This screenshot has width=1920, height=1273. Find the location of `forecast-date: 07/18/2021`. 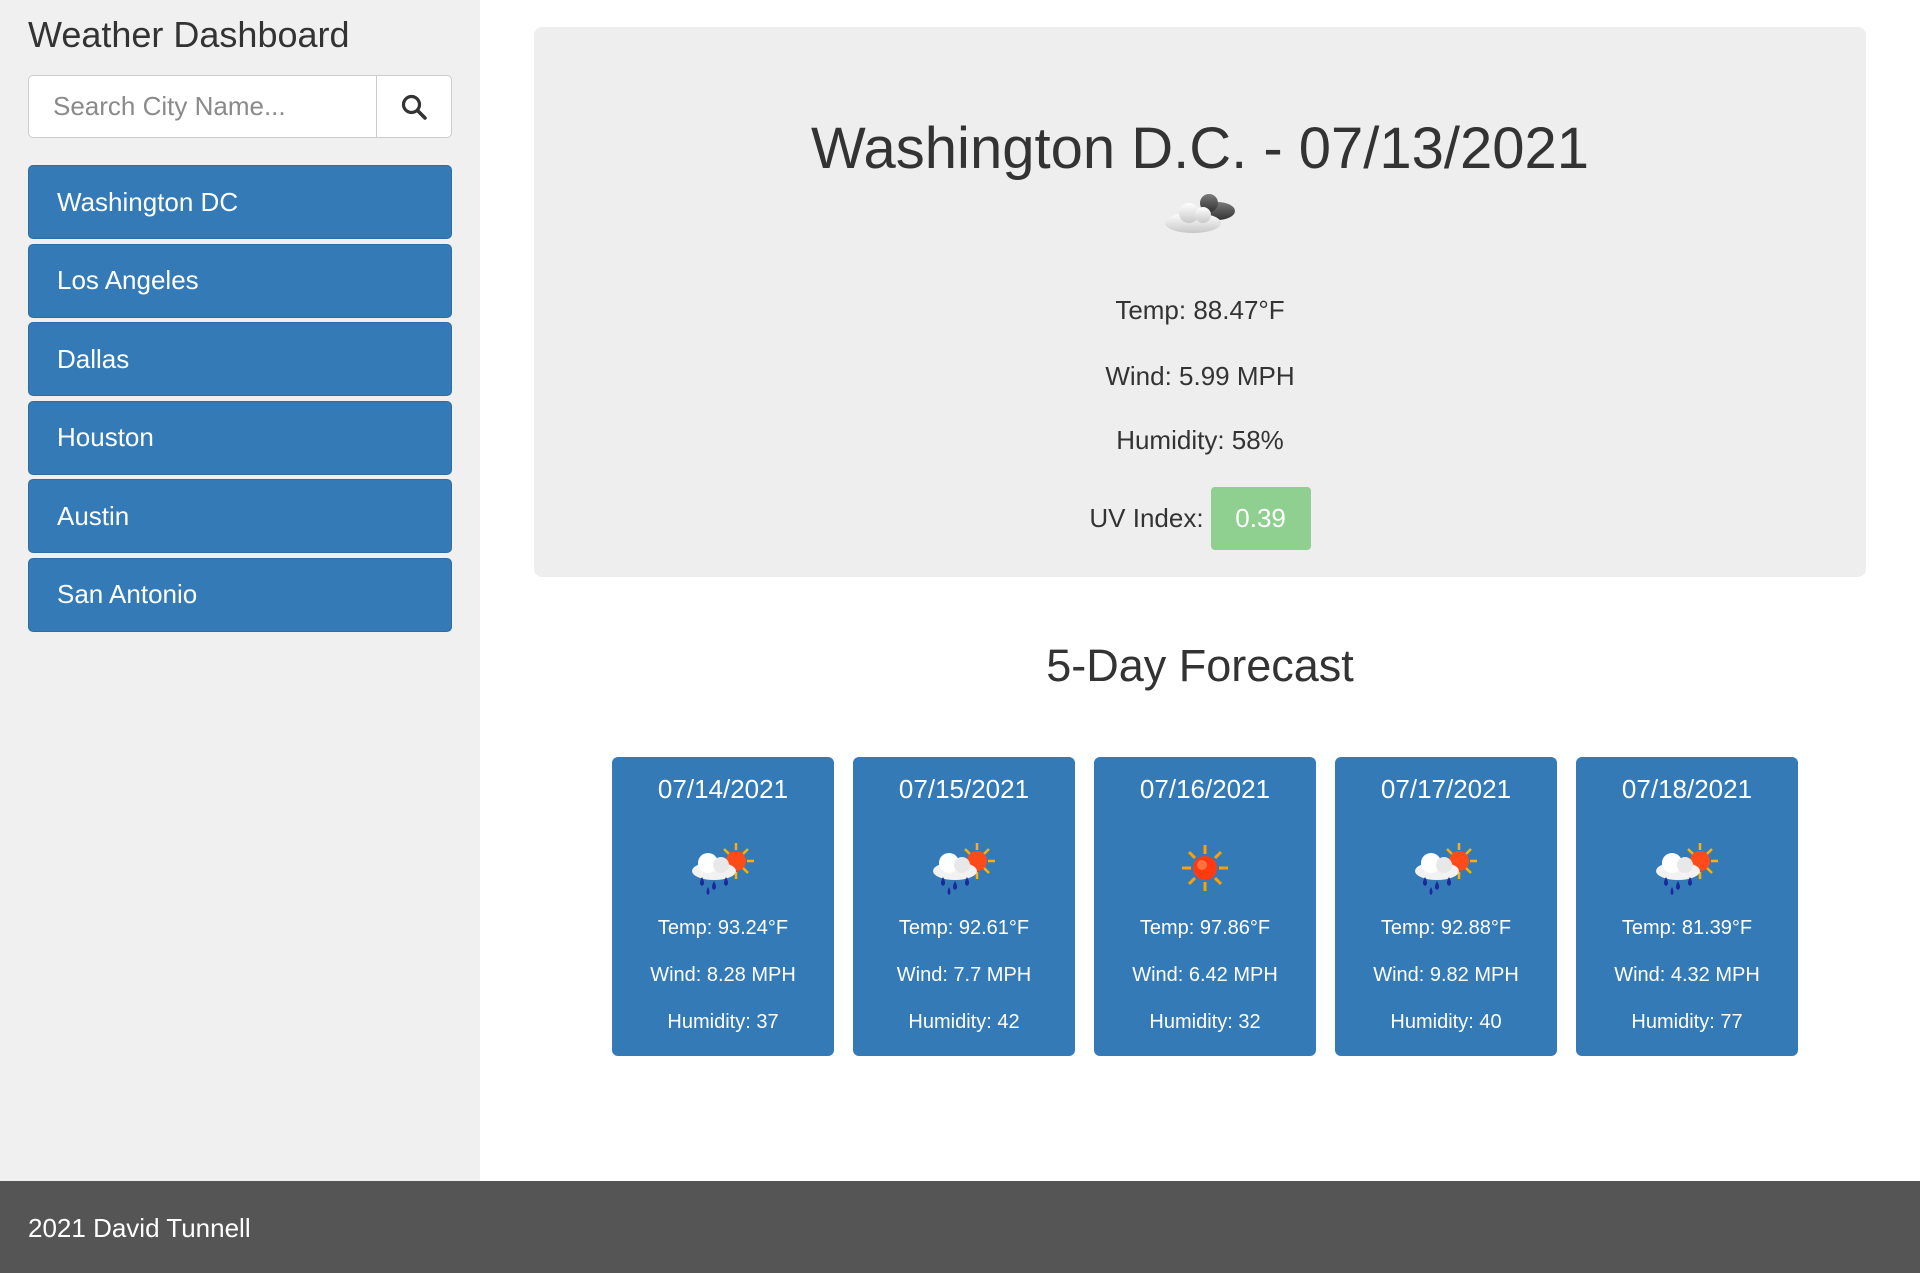

forecast-date: 07/18/2021 is located at coordinates (1687, 789).